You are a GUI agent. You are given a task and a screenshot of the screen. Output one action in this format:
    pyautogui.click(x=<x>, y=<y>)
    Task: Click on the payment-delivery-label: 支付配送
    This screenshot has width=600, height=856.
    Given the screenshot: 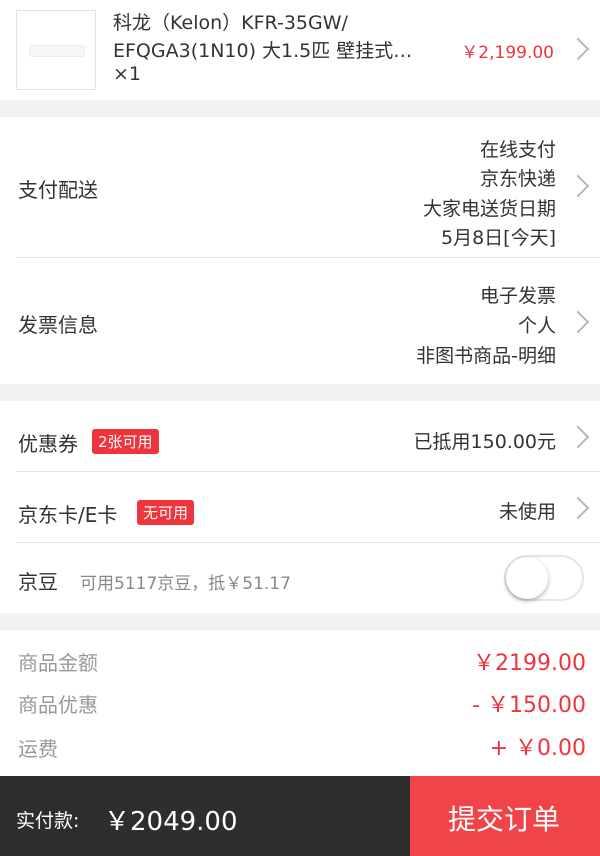 What is the action you would take?
    pyautogui.click(x=58, y=190)
    